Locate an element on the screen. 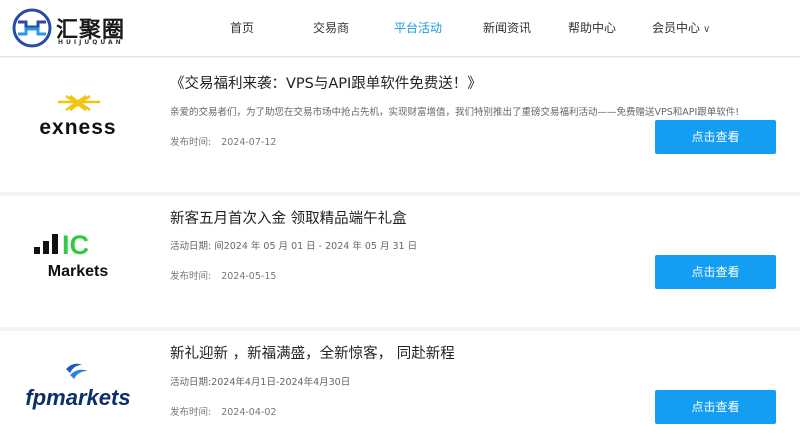  card-title: 新客五月首次入金 领取精品端午礼盒 is located at coordinates (288, 217).